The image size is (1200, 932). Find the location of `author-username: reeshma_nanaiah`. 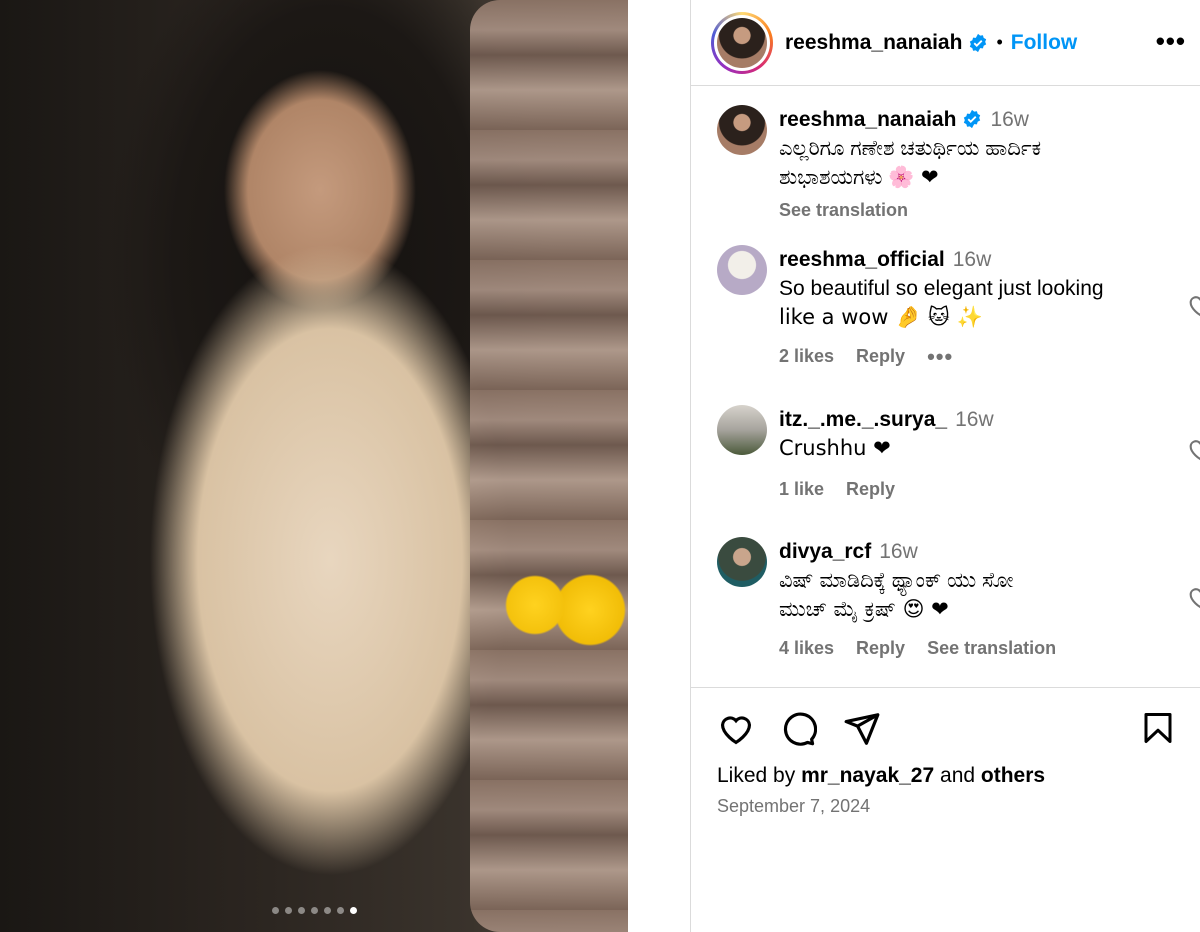

author-username: reeshma_nanaiah is located at coordinates (873, 43).